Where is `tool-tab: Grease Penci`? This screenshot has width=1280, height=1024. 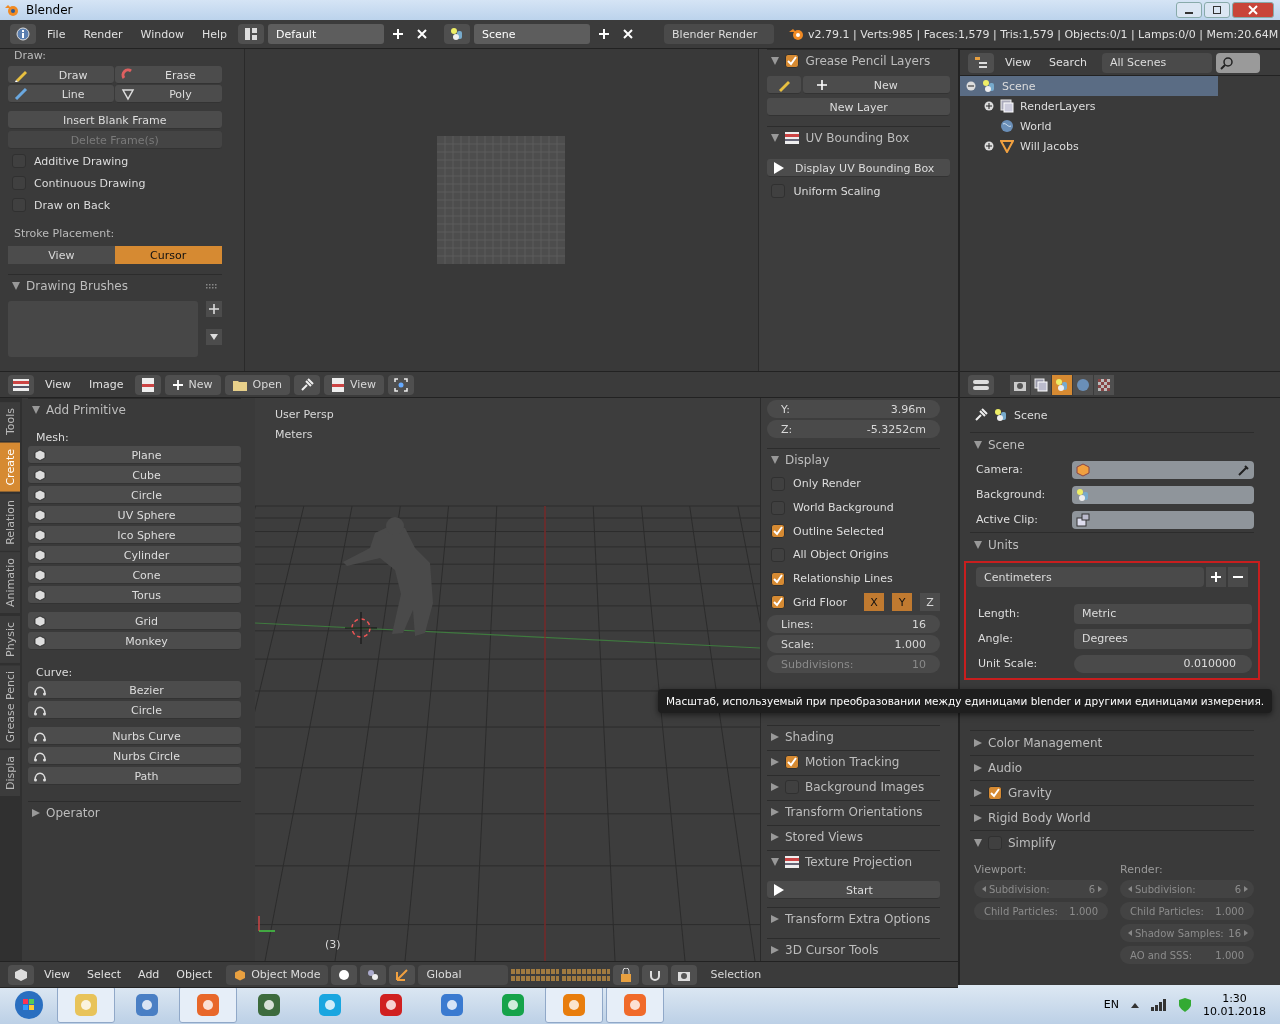 tool-tab: Grease Penci is located at coordinates (10, 706).